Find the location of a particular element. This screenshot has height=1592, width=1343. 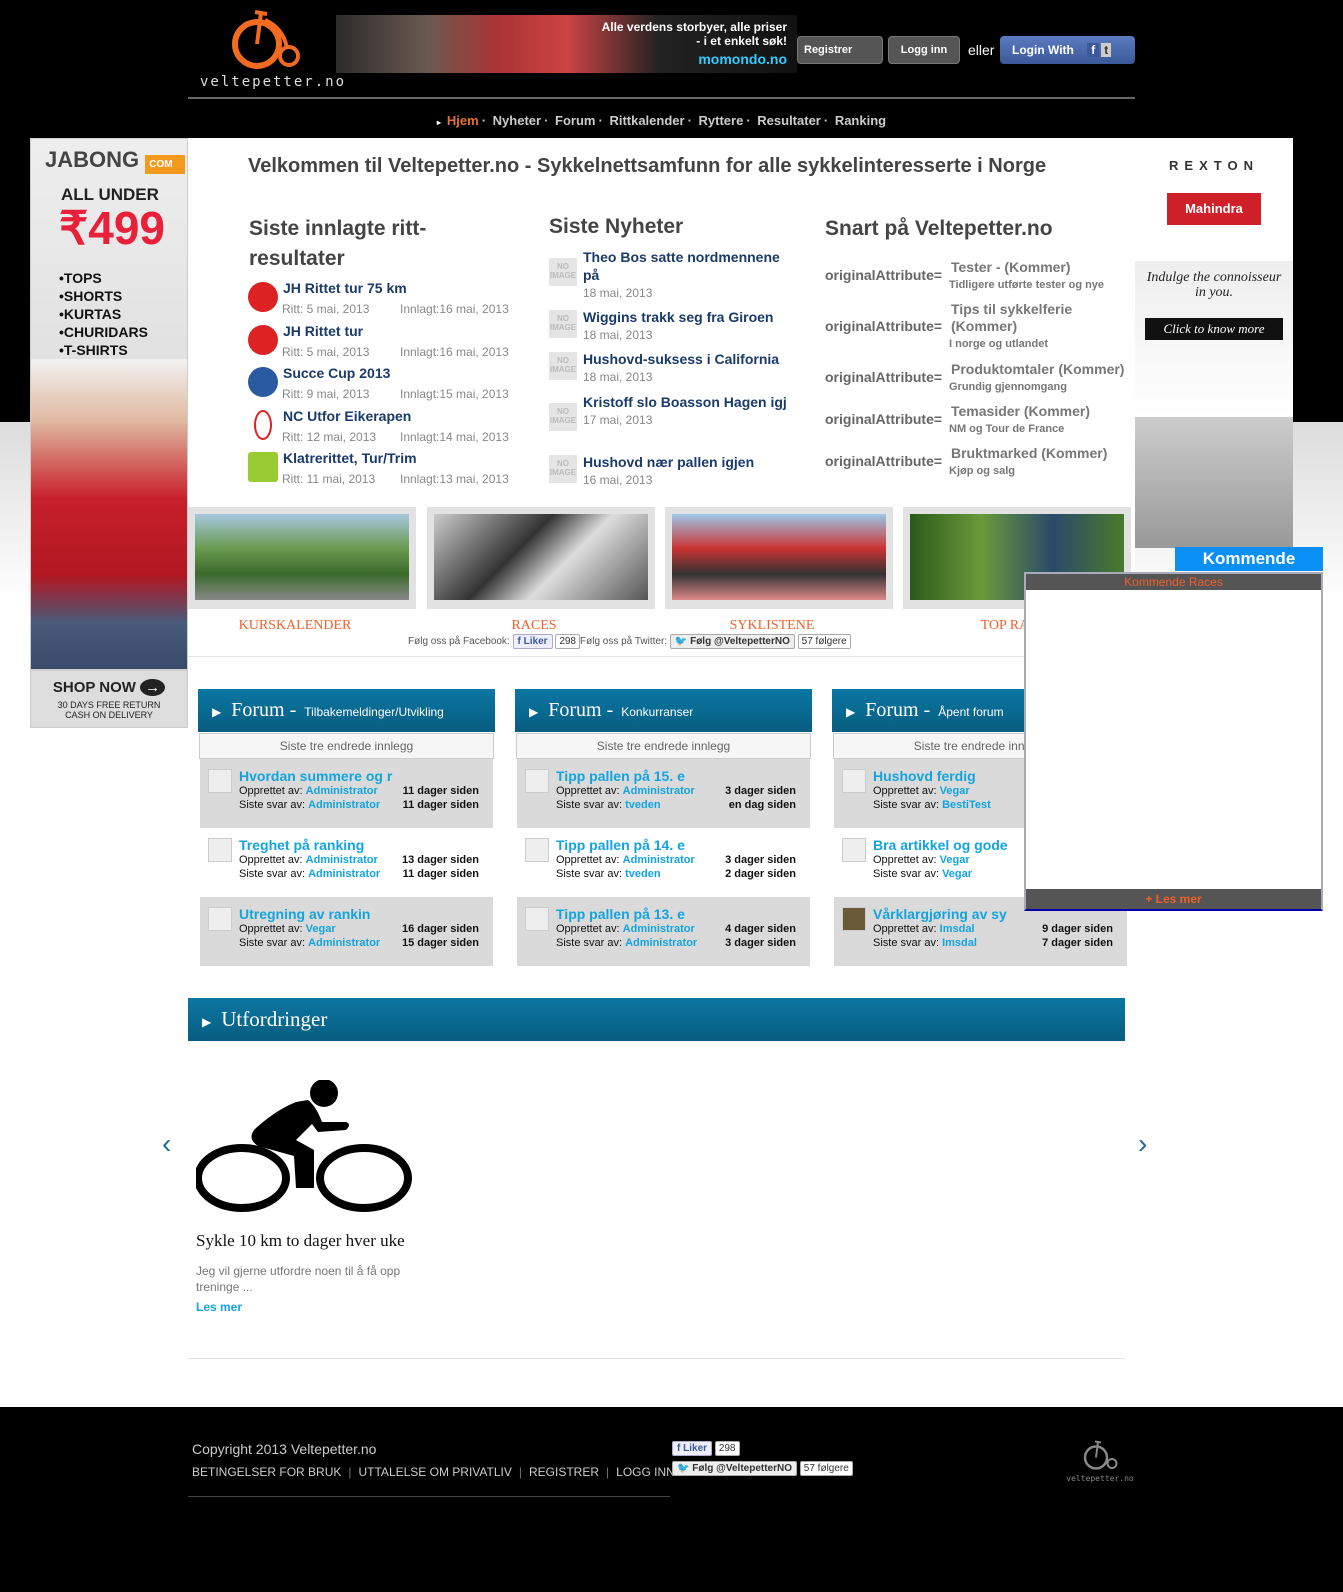

news-title: Hushovd-suksess i California is located at coordinates (691, 359).